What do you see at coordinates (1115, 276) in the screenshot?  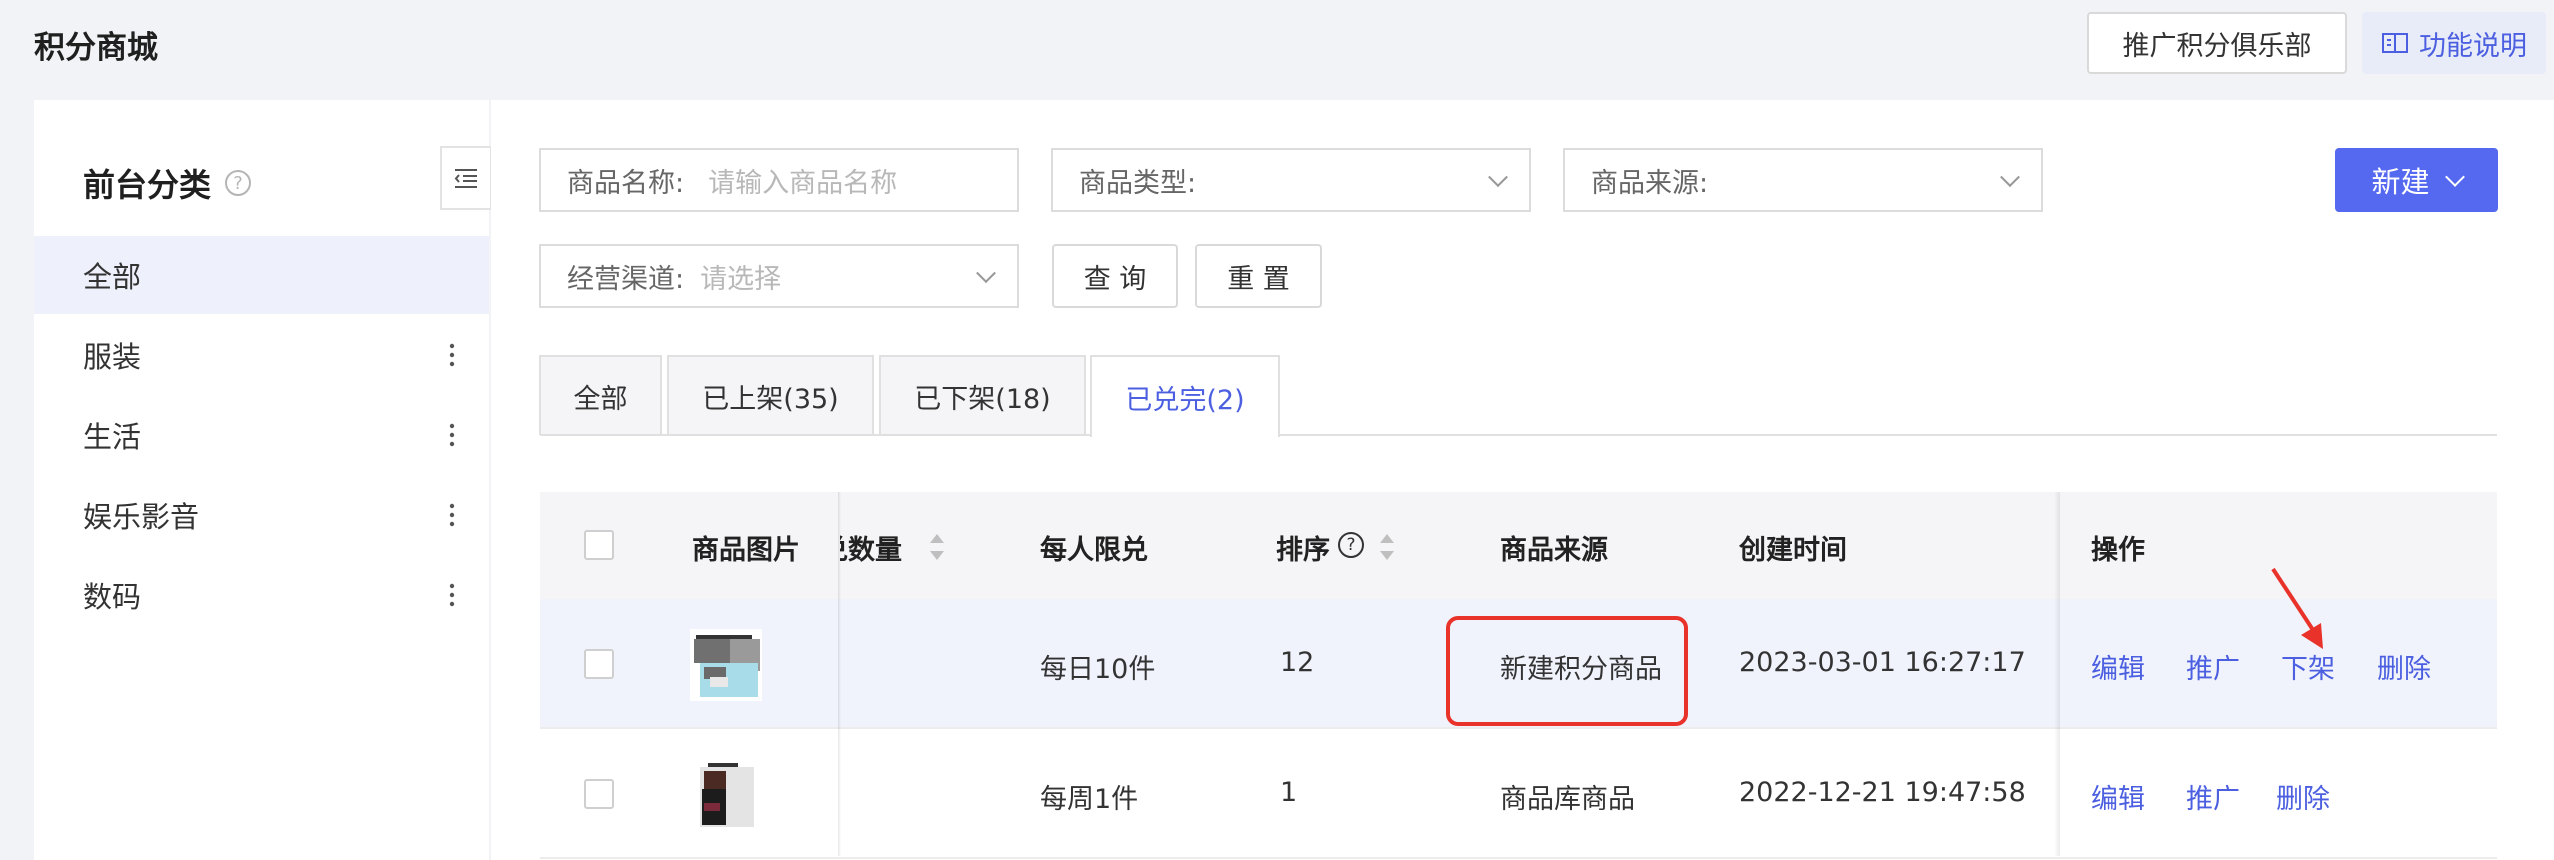 I see `query-button: 查 询` at bounding box center [1115, 276].